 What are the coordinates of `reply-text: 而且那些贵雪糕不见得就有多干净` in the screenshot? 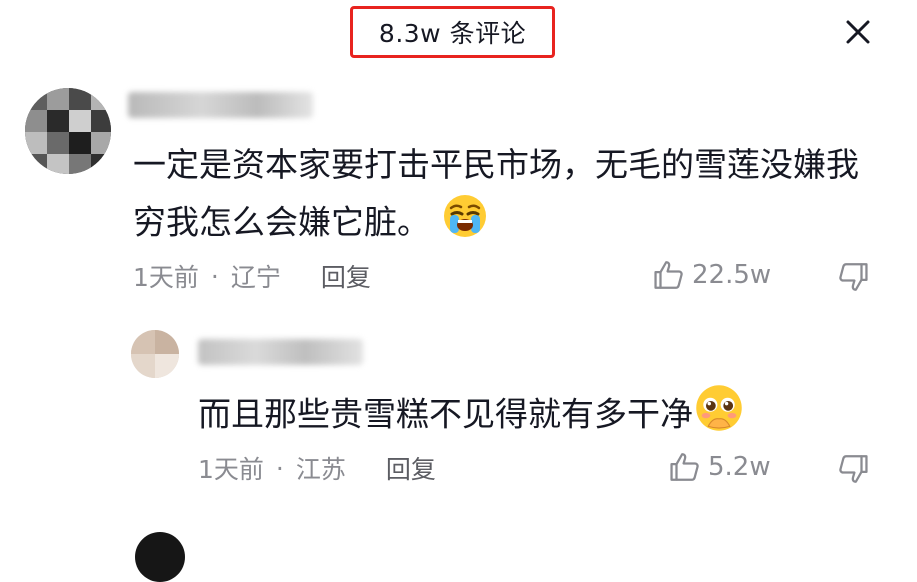 It's located at (518, 416).